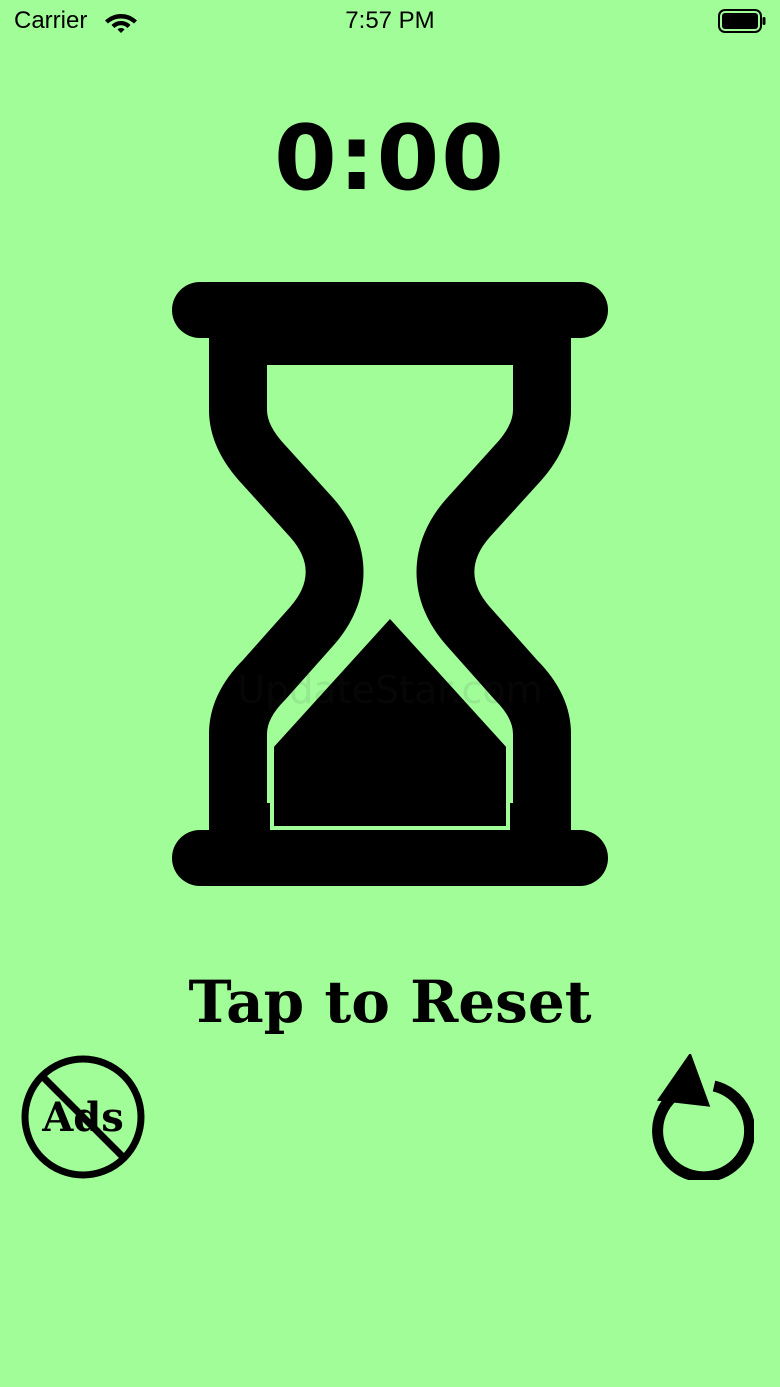 This screenshot has height=1387, width=780. What do you see at coordinates (390, 158) in the screenshot?
I see `timer-display: 0:00` at bounding box center [390, 158].